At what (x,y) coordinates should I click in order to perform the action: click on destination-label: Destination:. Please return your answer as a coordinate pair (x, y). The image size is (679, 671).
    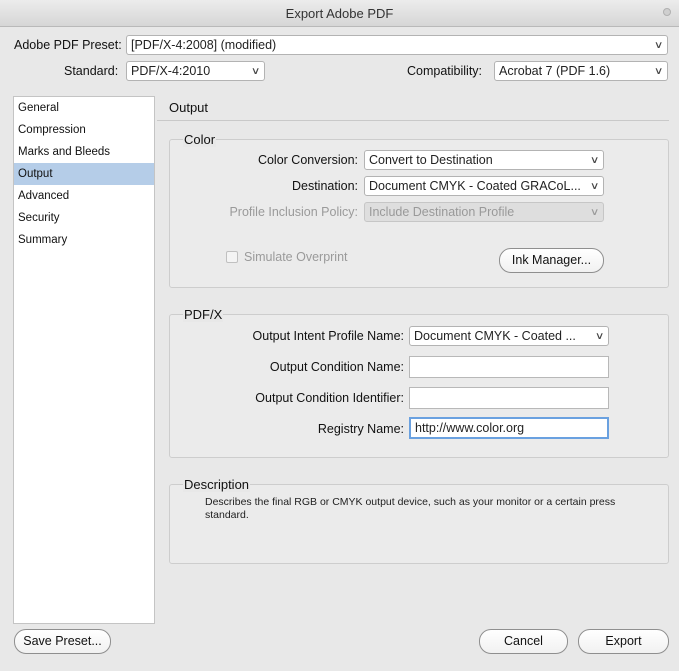
    Looking at the image, I should click on (324, 186).